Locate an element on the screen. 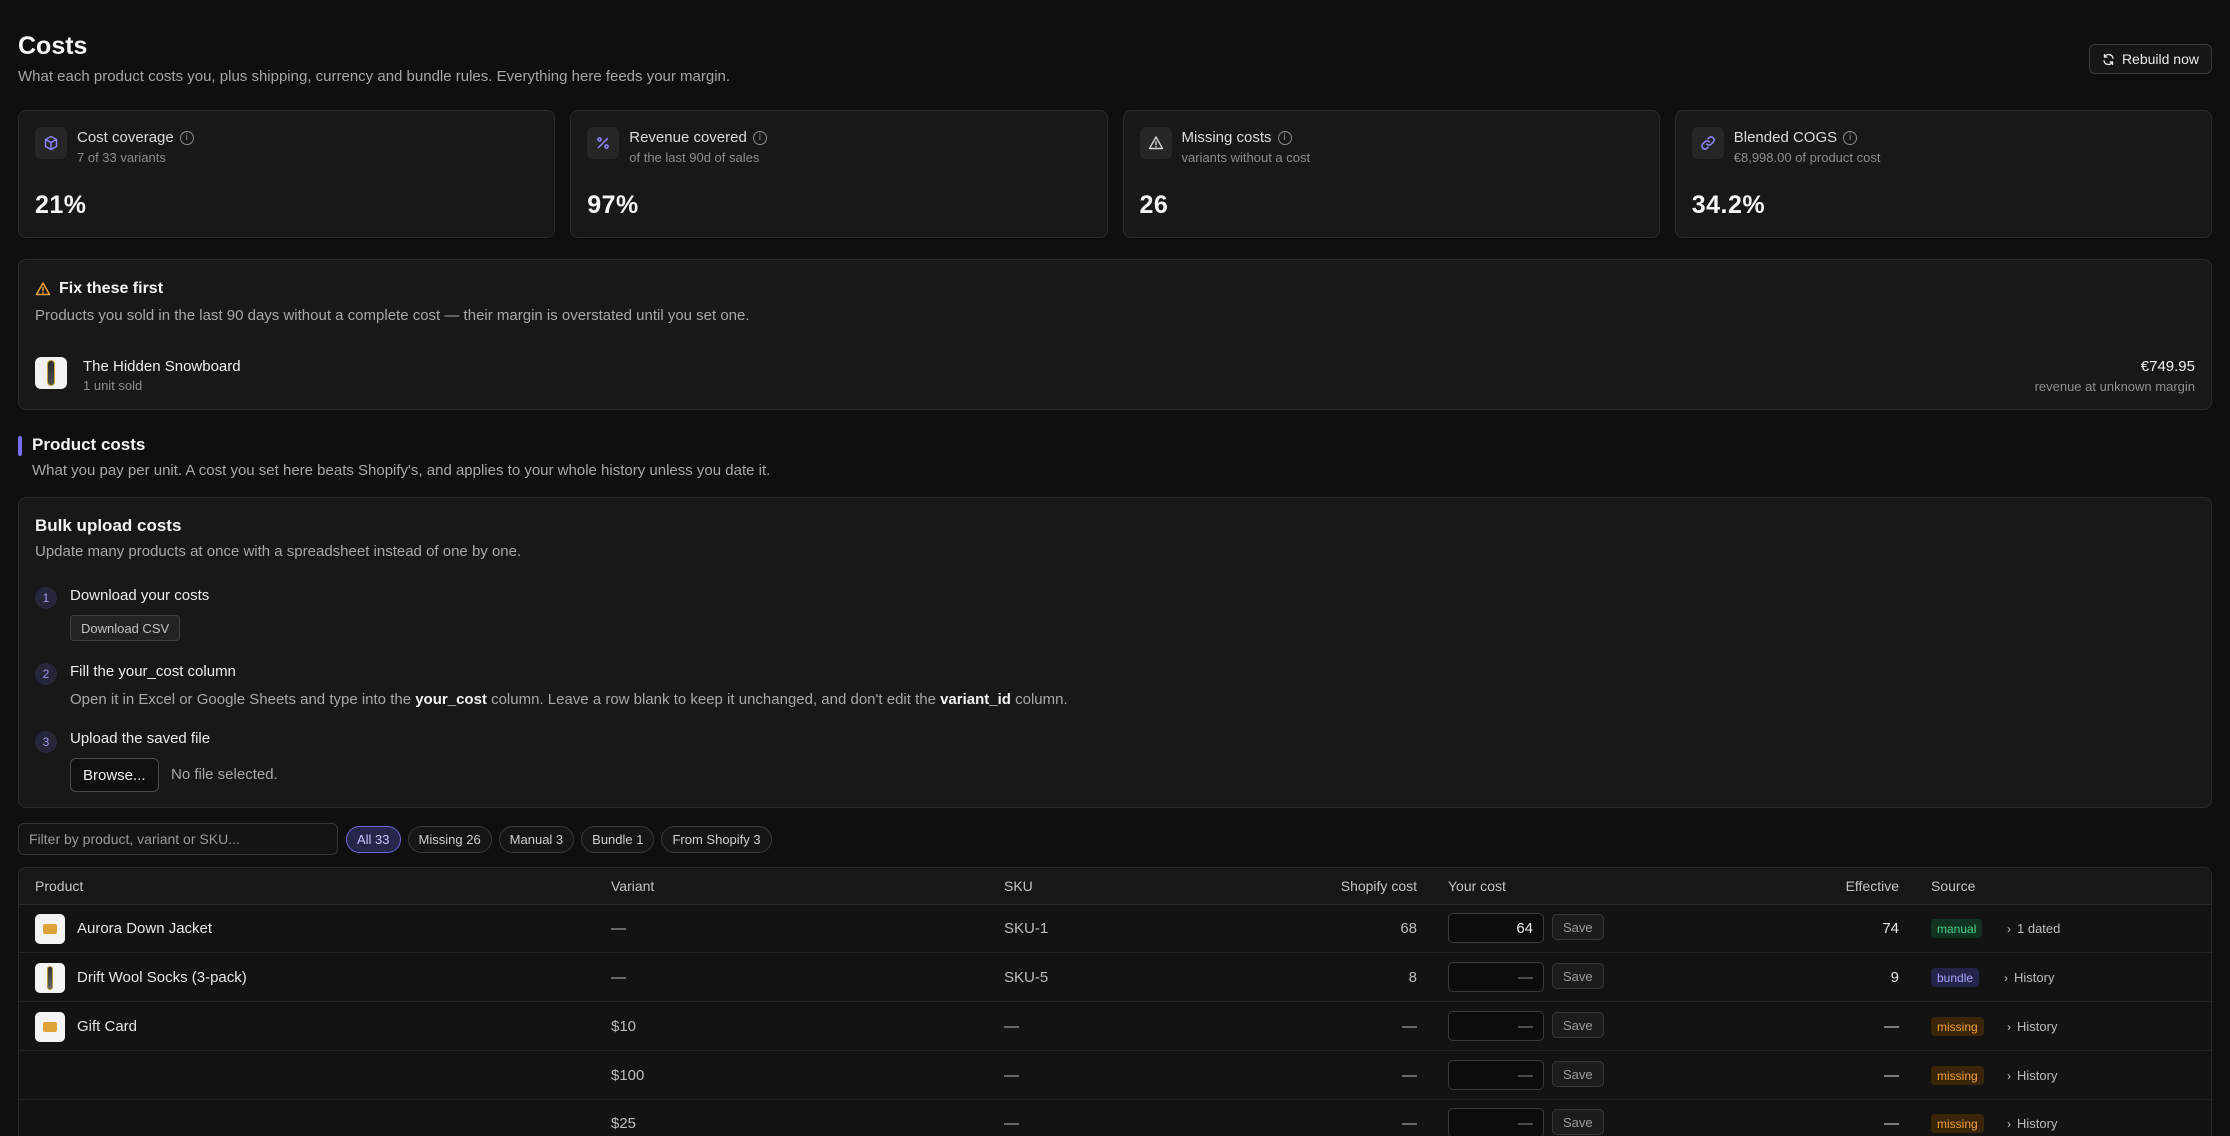 The height and width of the screenshot is (1136, 2230). stat-value: 21% is located at coordinates (61, 205).